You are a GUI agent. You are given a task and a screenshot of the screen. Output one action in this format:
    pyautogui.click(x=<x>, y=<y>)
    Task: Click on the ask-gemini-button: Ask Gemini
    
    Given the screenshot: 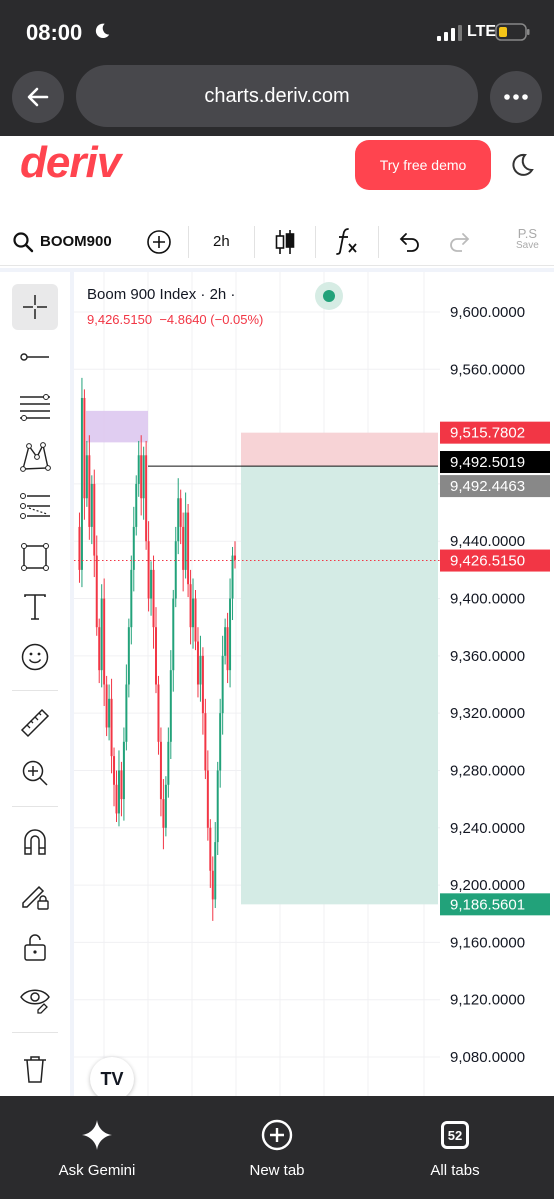 What is the action you would take?
    pyautogui.click(x=97, y=1148)
    